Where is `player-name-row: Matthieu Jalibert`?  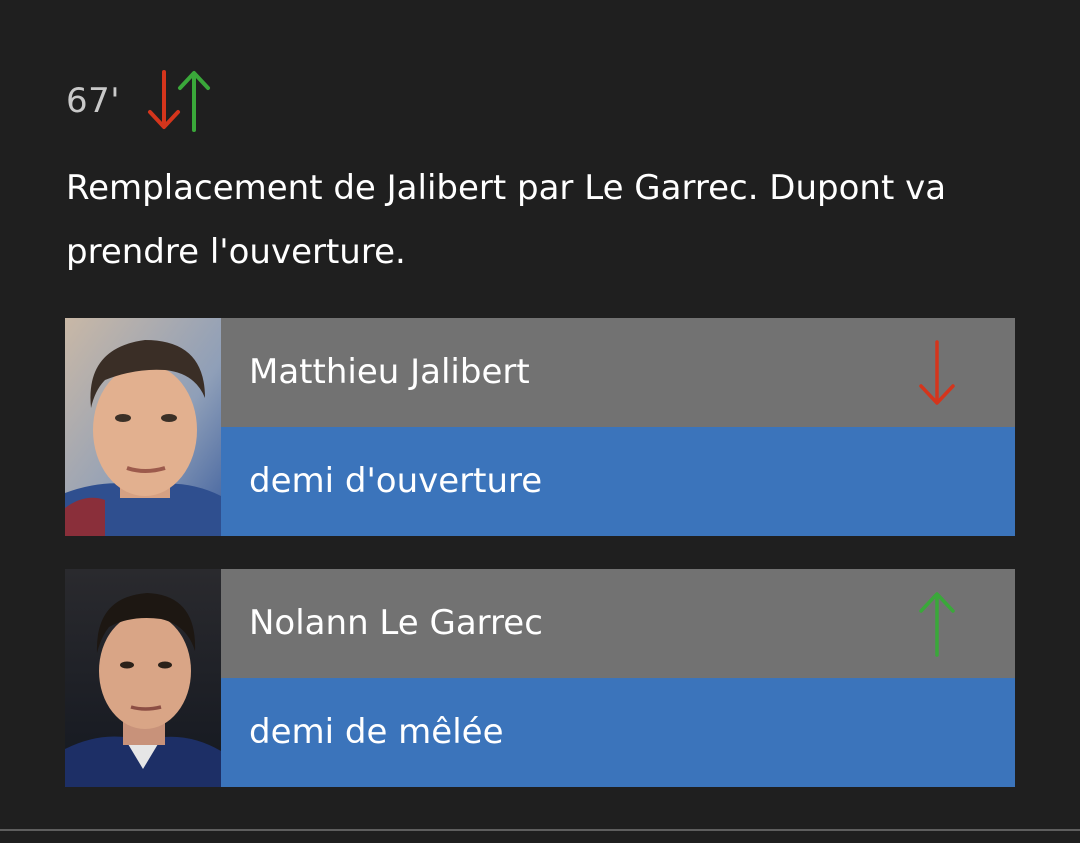 player-name-row: Matthieu Jalibert is located at coordinates (618, 372).